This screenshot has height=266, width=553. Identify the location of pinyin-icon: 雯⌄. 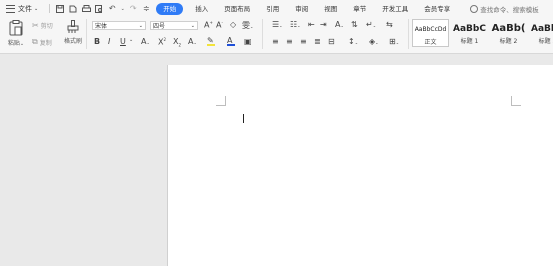
(247, 25).